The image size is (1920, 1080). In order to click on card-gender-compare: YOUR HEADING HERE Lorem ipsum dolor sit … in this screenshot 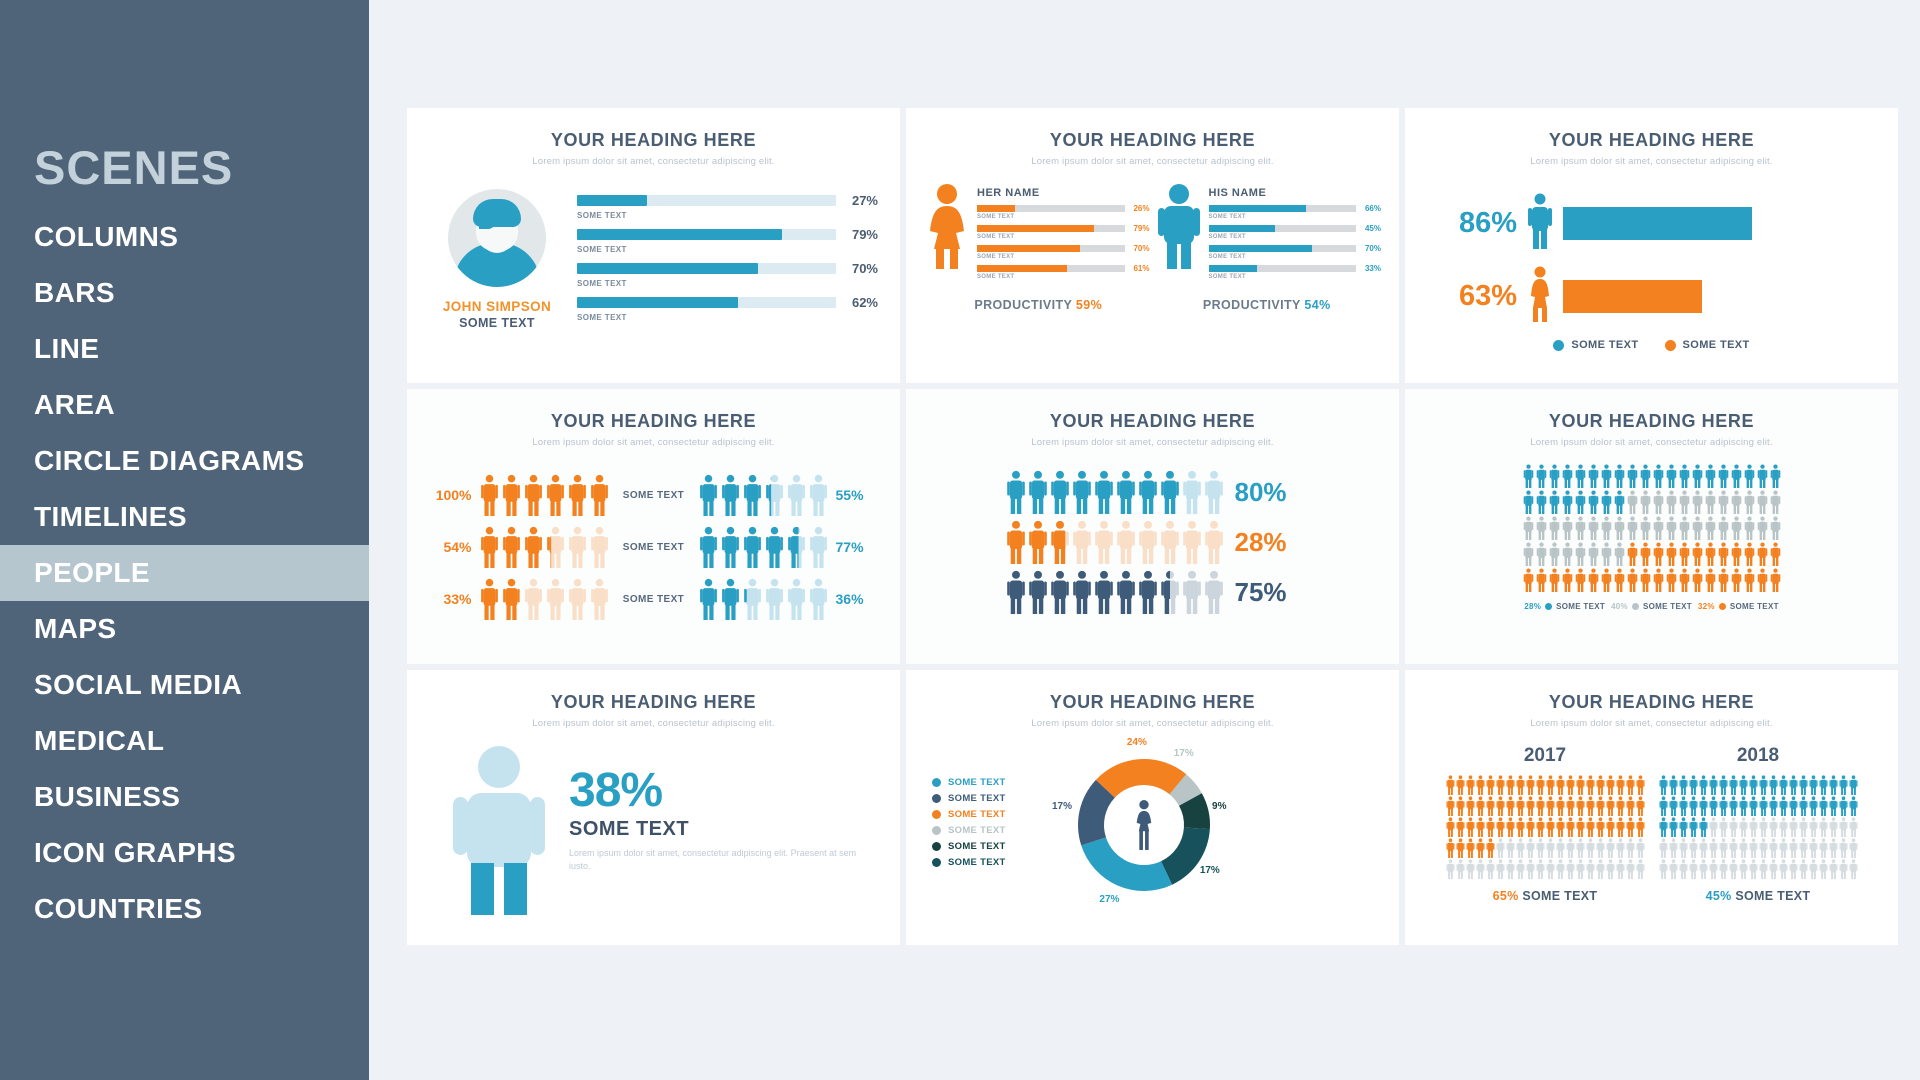, I will do `click(1152, 245)`.